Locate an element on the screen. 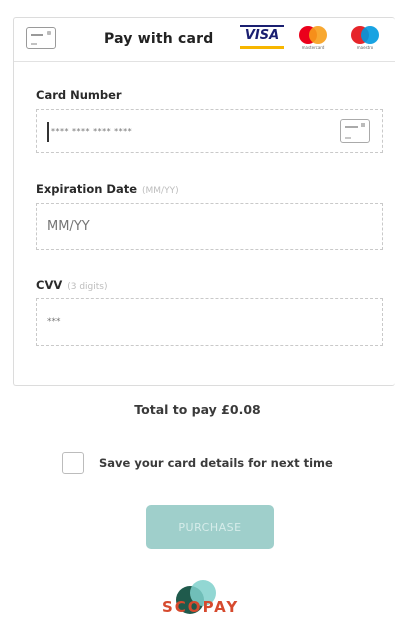 The image size is (395, 622). card-number-input is located at coordinates (182, 131).